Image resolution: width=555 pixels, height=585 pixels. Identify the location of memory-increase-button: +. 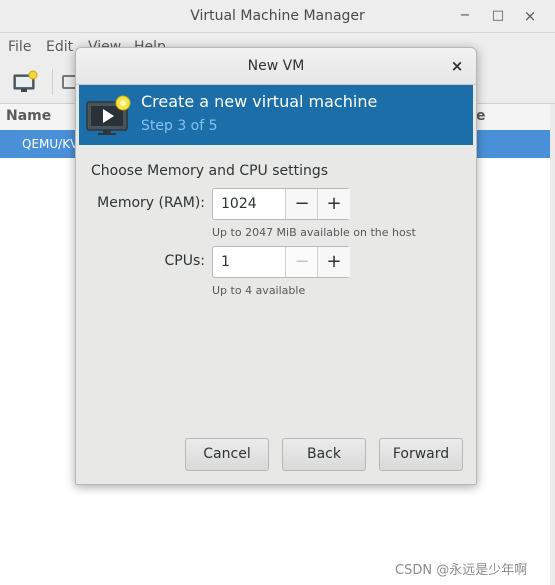
(333, 204).